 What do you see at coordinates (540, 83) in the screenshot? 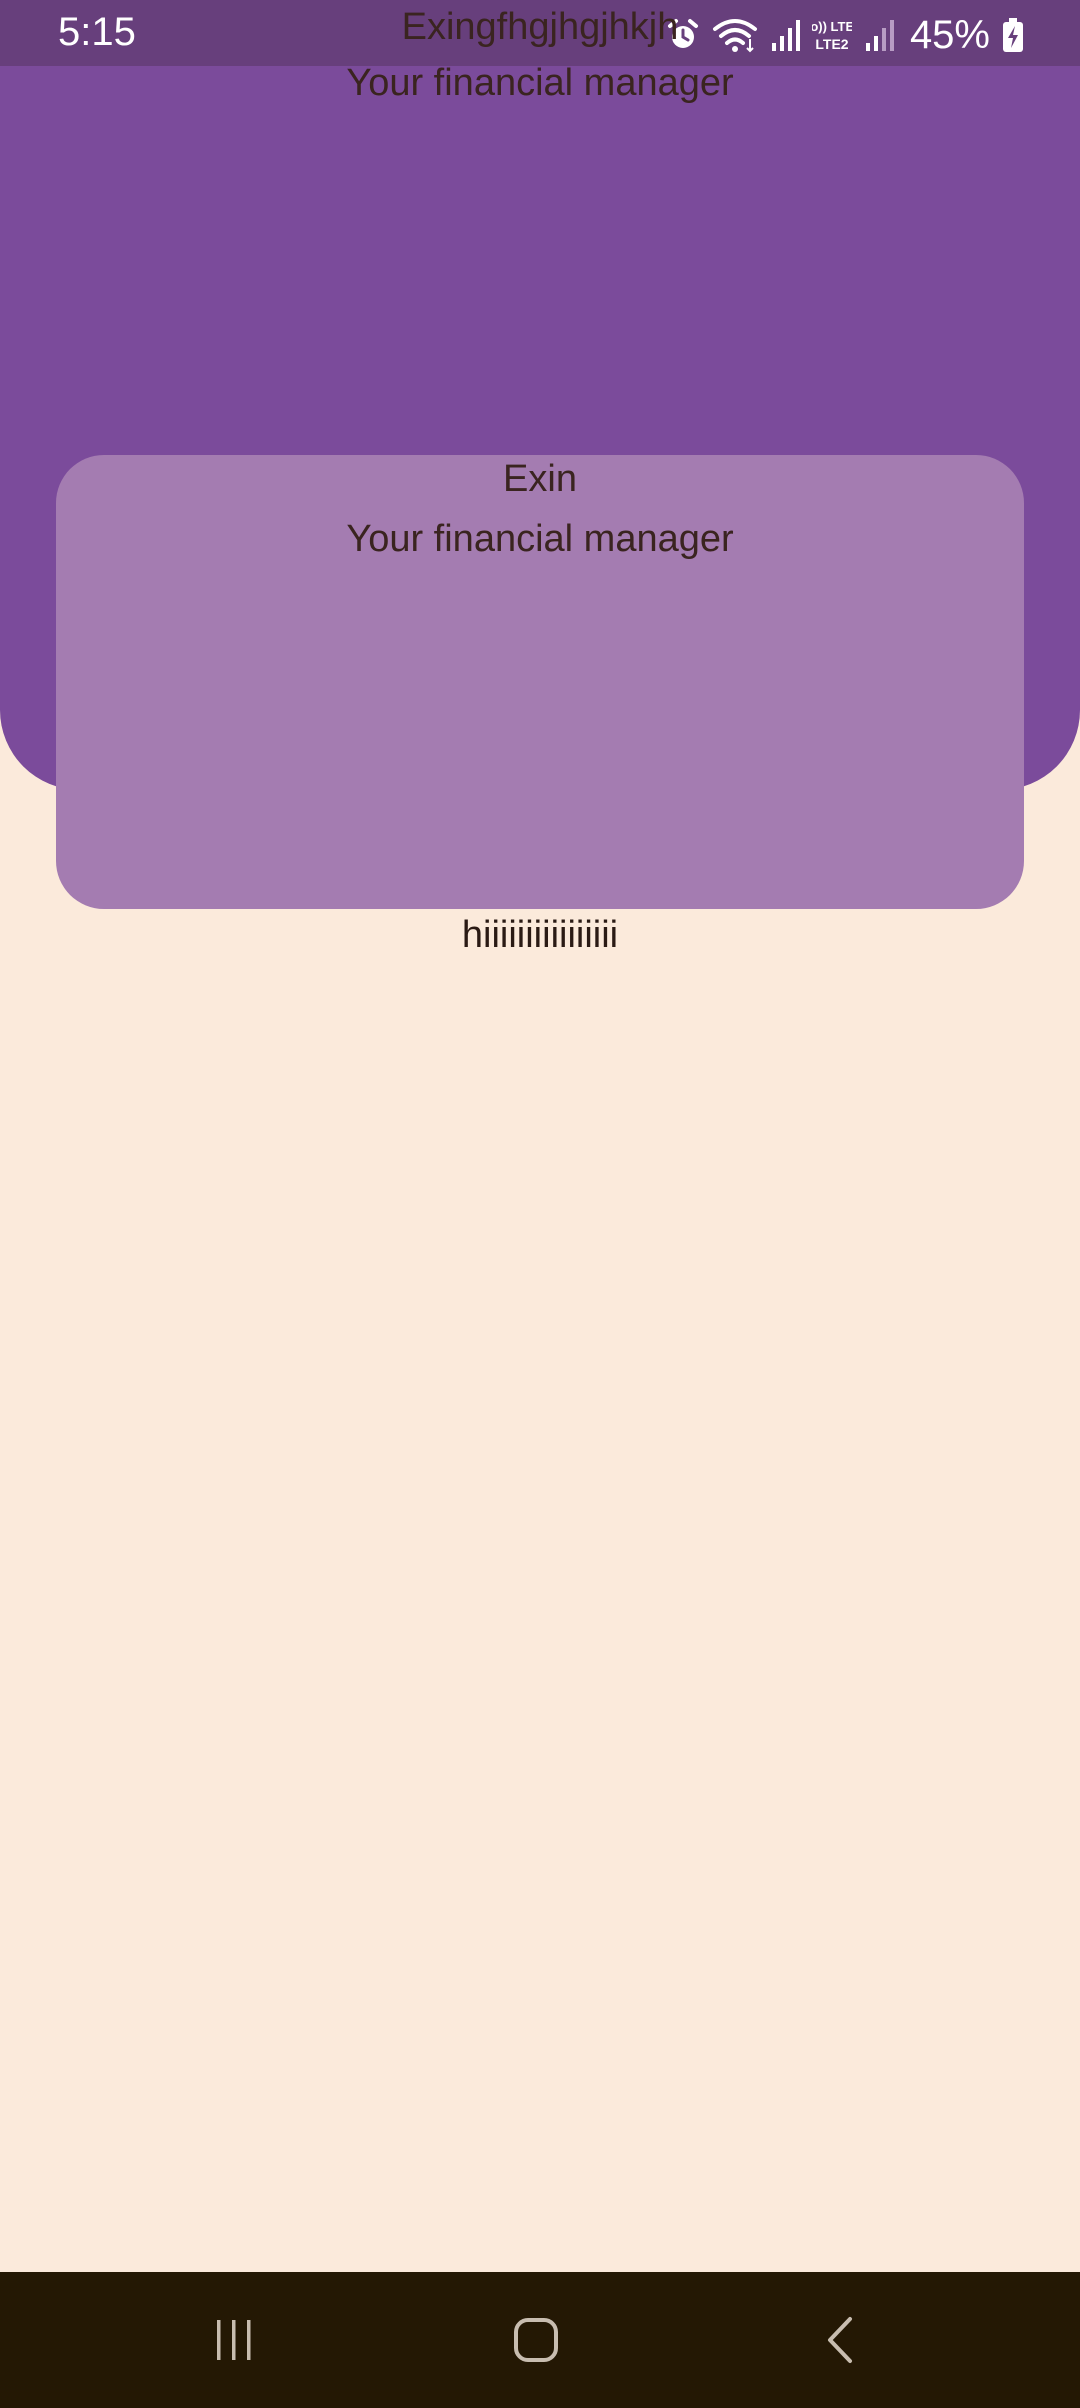
I see `header-subtitle: Your financial manager` at bounding box center [540, 83].